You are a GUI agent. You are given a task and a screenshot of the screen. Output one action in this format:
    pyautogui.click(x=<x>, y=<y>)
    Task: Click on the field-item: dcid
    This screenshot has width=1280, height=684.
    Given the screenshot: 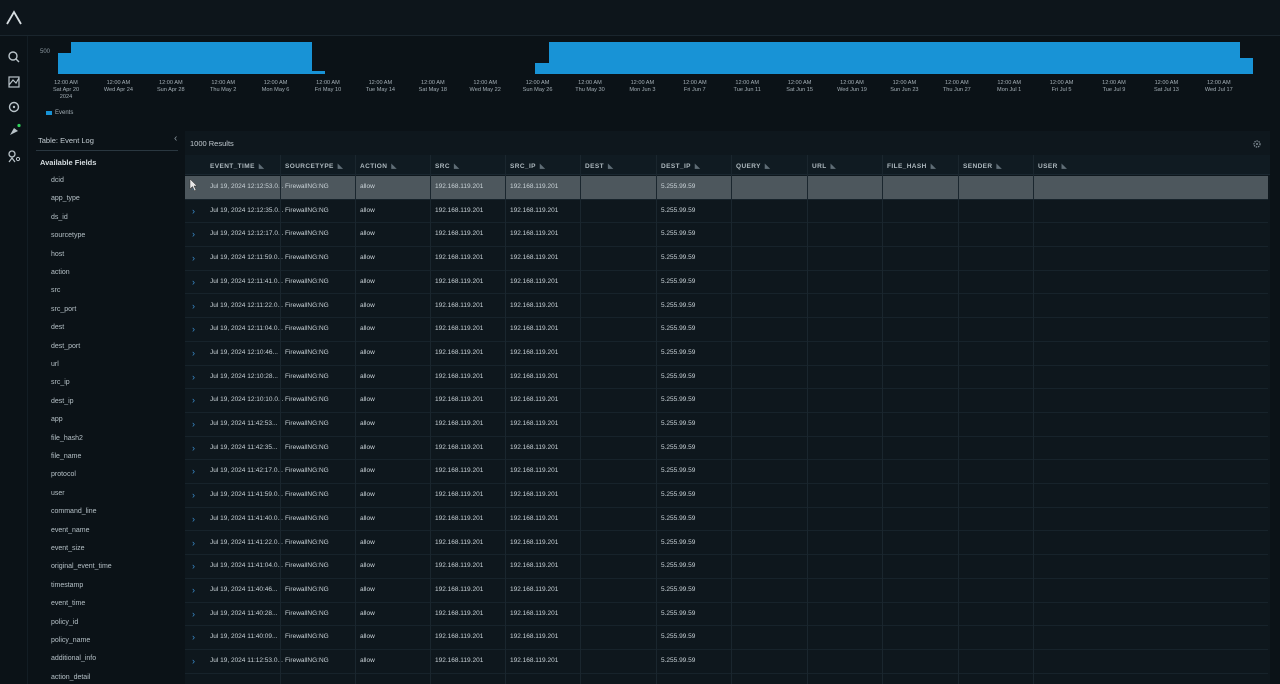 What is the action you would take?
    pyautogui.click(x=57, y=180)
    